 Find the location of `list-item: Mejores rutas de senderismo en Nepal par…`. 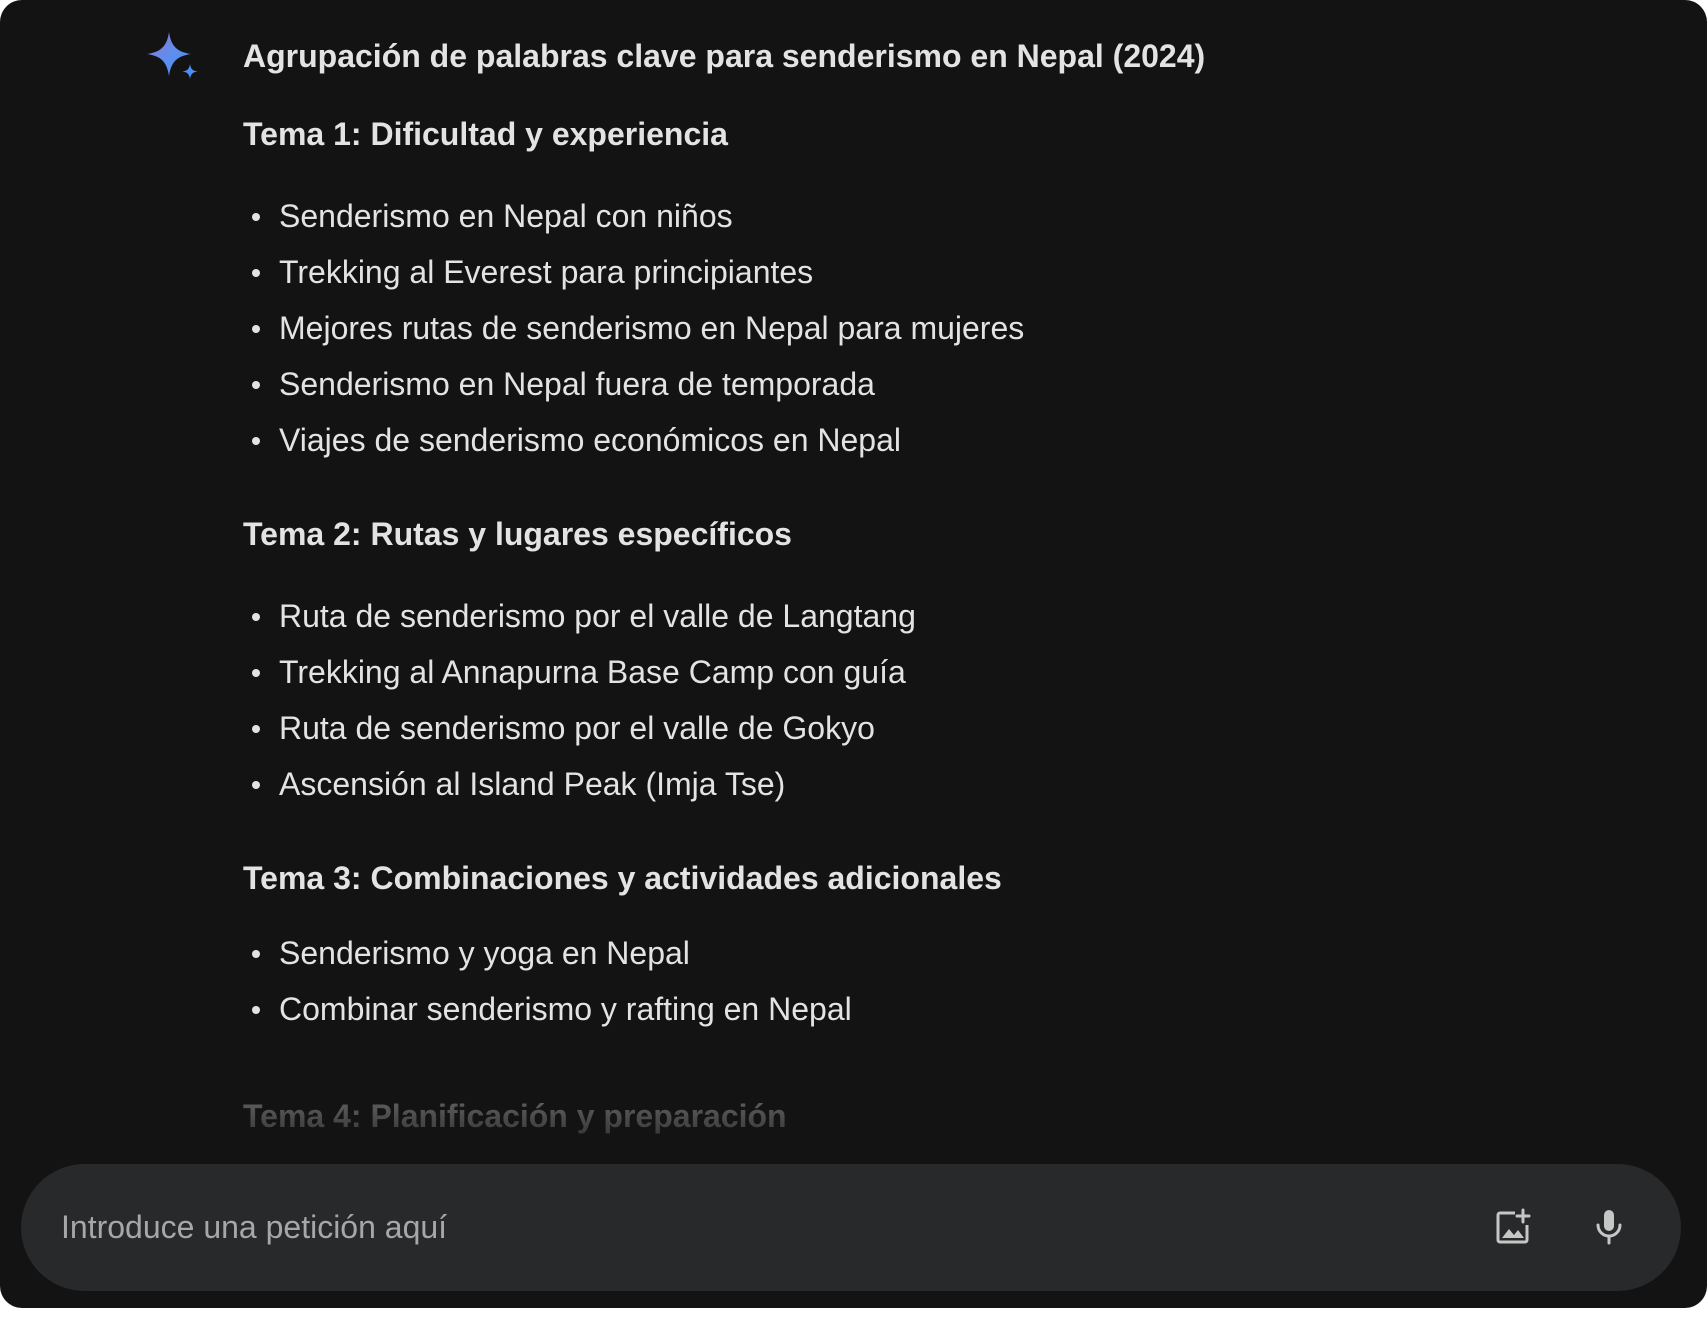

list-item: Mejores rutas de senderismo en Nepal par… is located at coordinates (633, 328).